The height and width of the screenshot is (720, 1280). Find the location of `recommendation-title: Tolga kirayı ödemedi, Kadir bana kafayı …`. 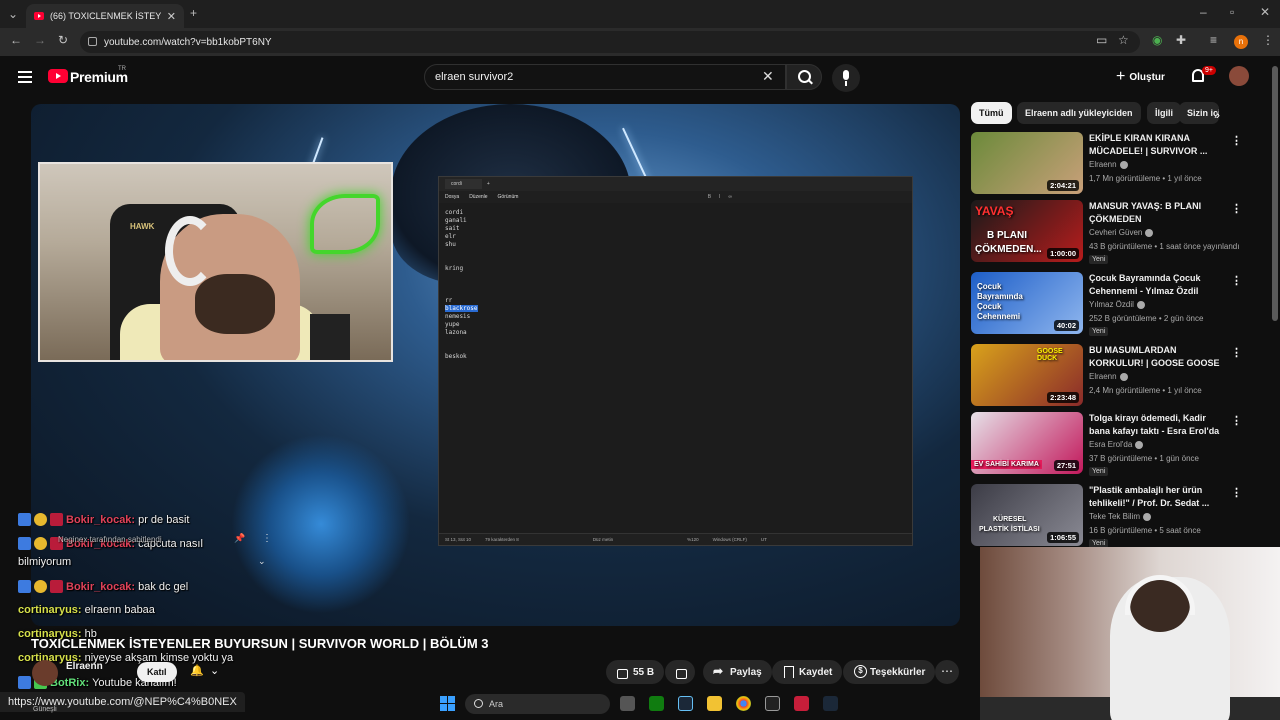

recommendation-title: Tolga kirayı ödemedi, Kadir bana kafayı … is located at coordinates (1159, 425).